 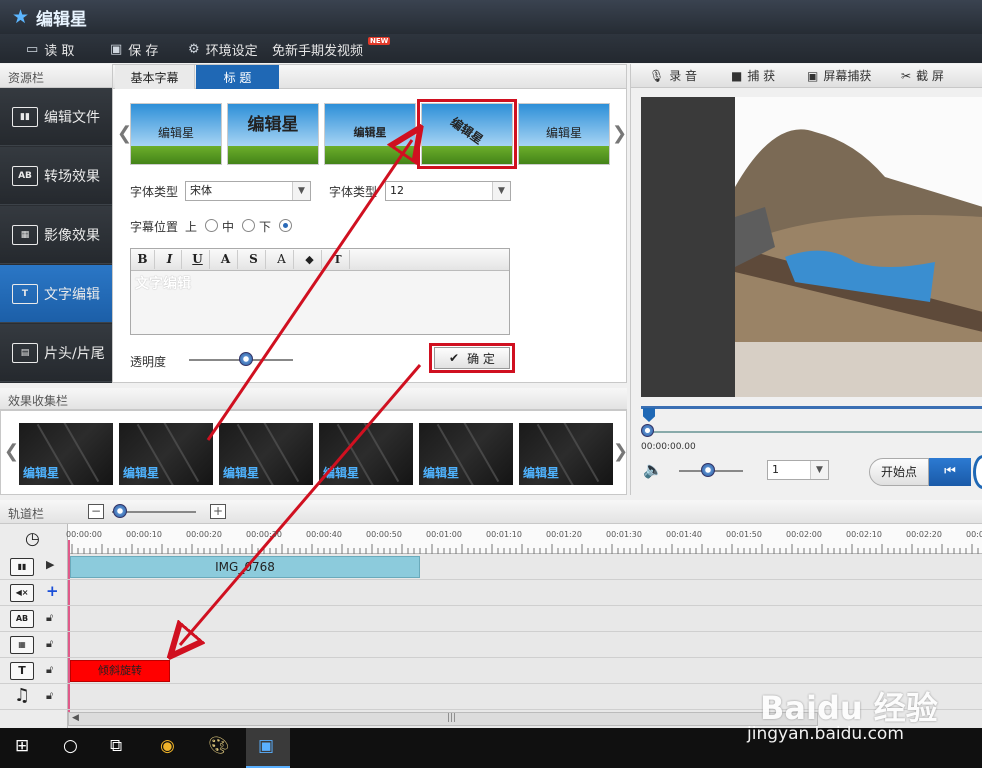 I want to click on baidu-logo-watermark: Baidu 经验, so click(x=849, y=708).